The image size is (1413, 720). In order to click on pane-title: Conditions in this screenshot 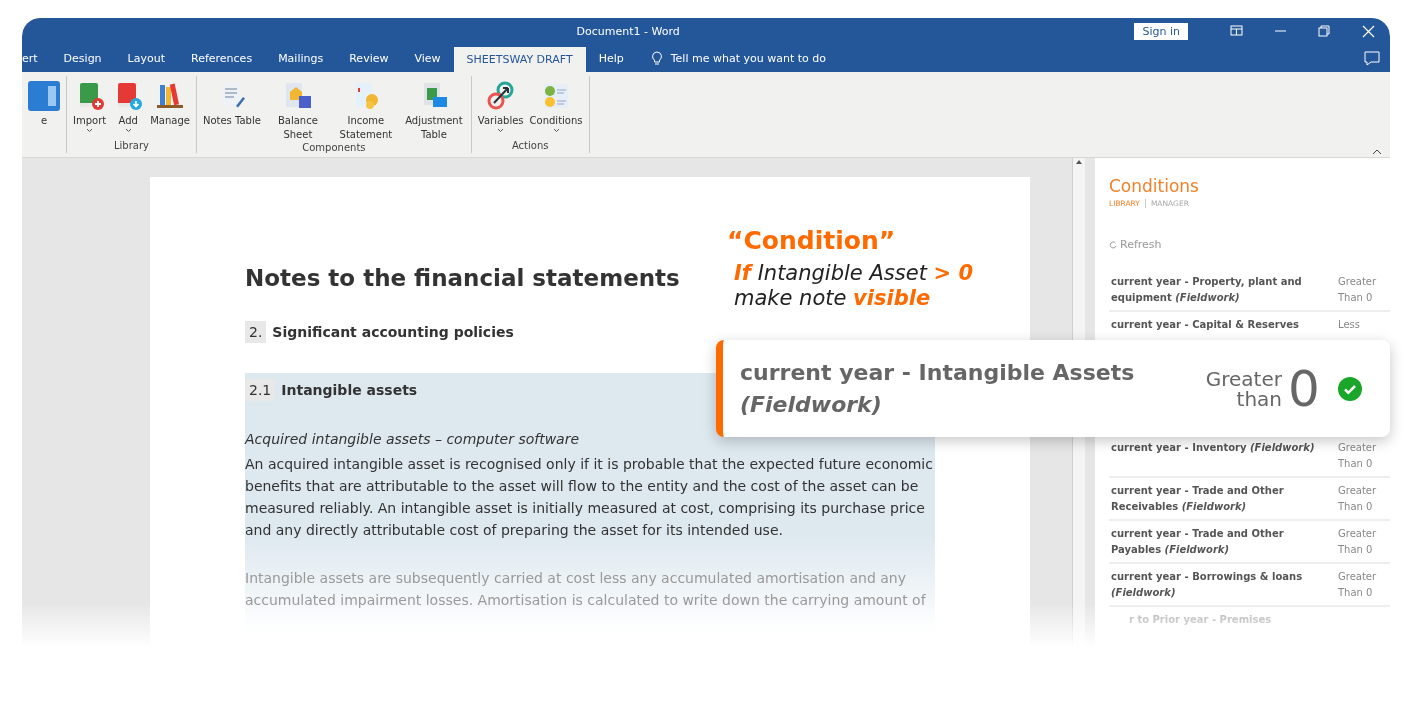, I will do `click(1154, 186)`.